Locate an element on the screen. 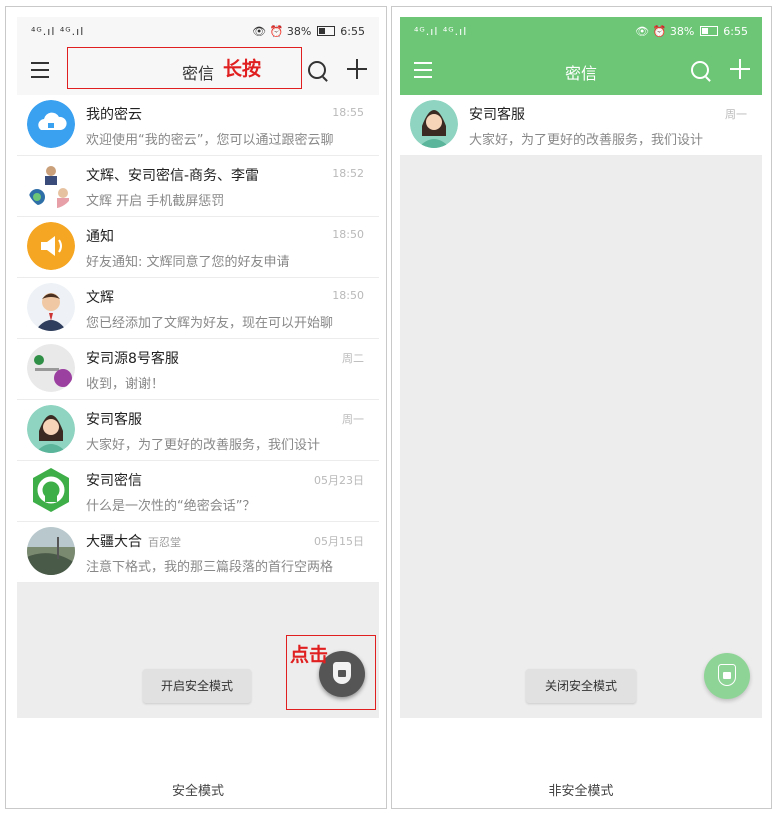 The image size is (778, 814). chat-preview: 文辉 开启 手机截屏惩罚 is located at coordinates (155, 201).